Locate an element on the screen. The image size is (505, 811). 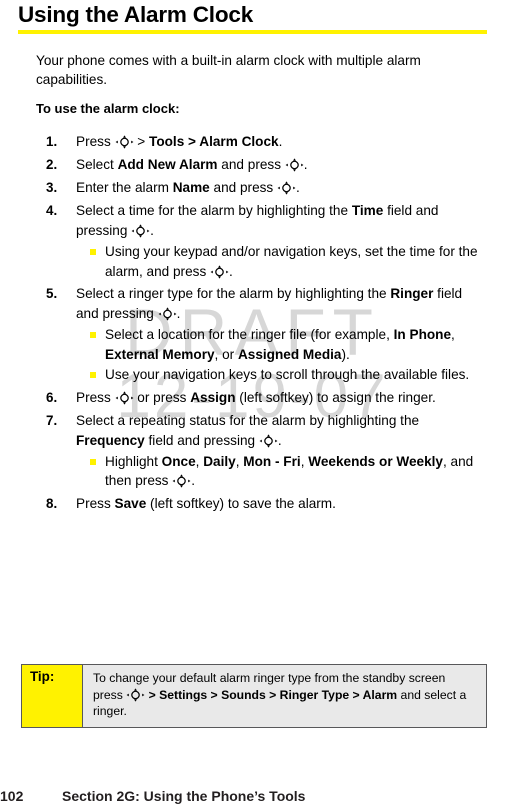
emphasized-term: Time is located at coordinates (367, 210).